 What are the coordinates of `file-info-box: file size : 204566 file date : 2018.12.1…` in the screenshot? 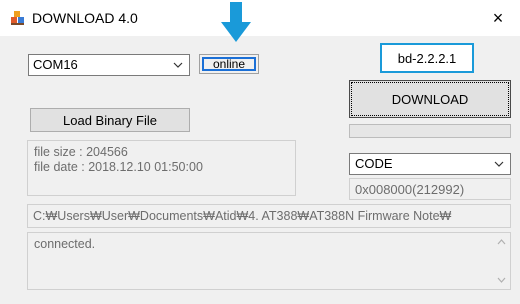 It's located at (161, 168).